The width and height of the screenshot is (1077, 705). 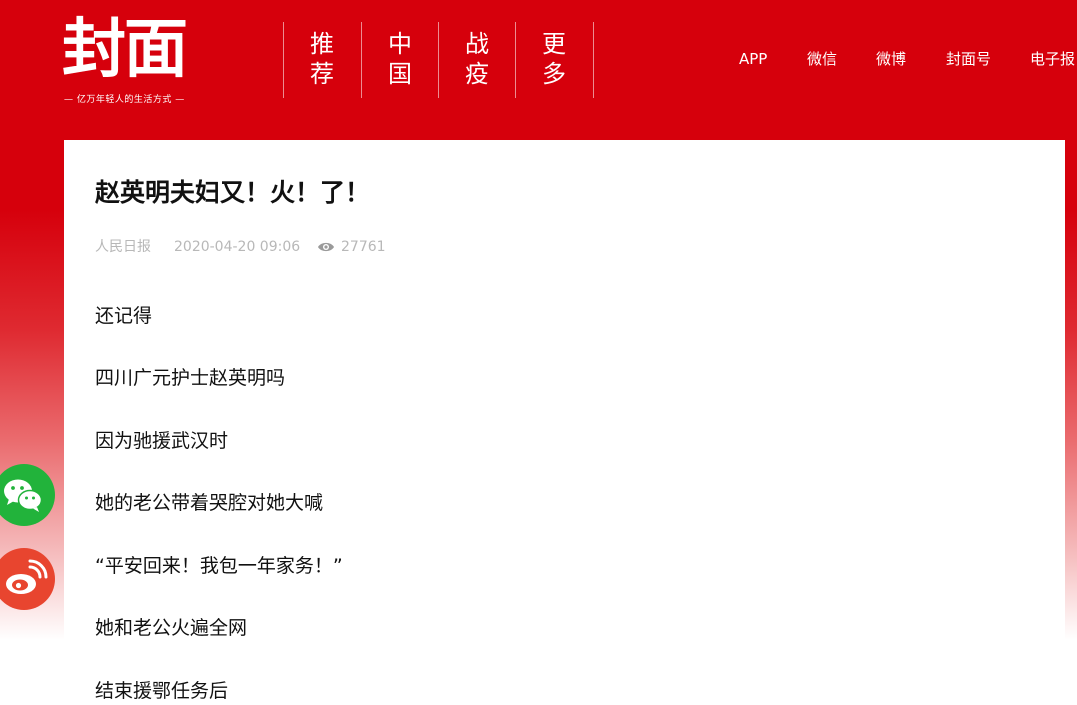 What do you see at coordinates (891, 59) in the screenshot?
I see `link-weibo: 微博` at bounding box center [891, 59].